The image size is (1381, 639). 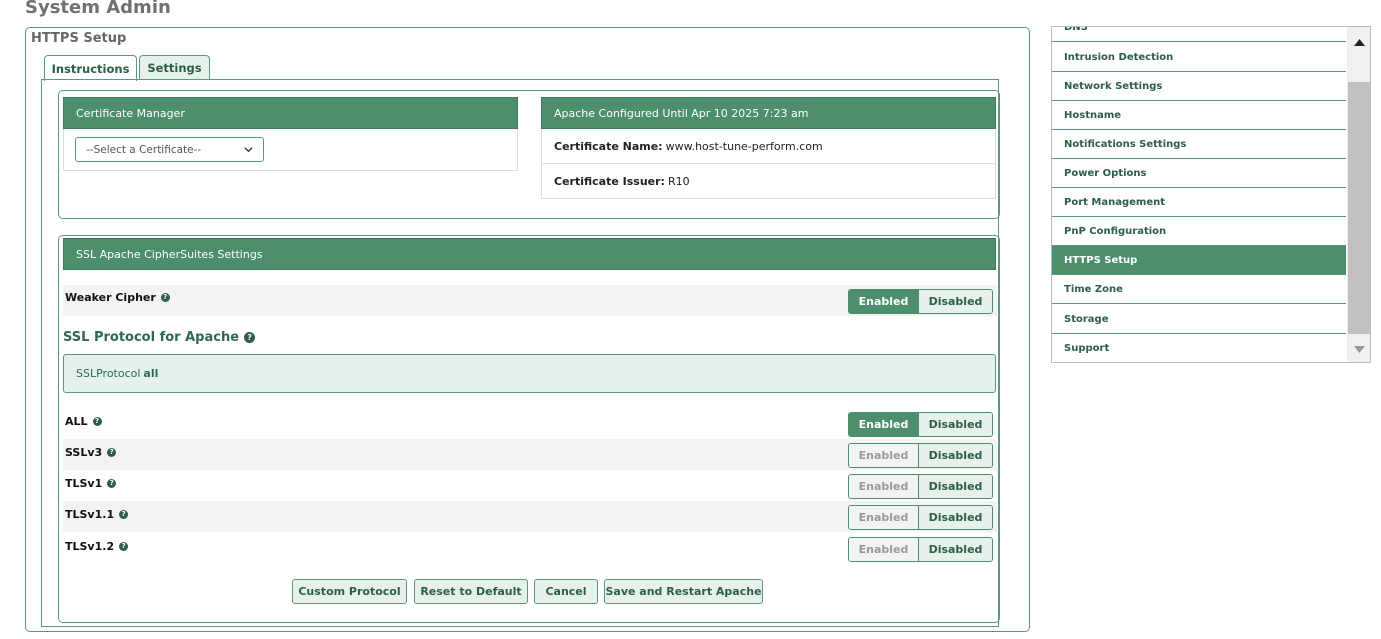 What do you see at coordinates (79, 38) in the screenshot?
I see `panel-title: HTTPS Setup` at bounding box center [79, 38].